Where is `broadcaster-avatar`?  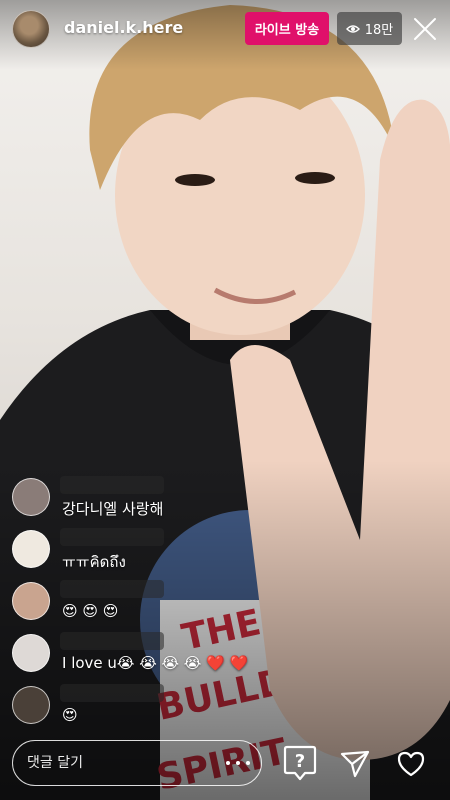
broadcaster-avatar is located at coordinates (31, 29).